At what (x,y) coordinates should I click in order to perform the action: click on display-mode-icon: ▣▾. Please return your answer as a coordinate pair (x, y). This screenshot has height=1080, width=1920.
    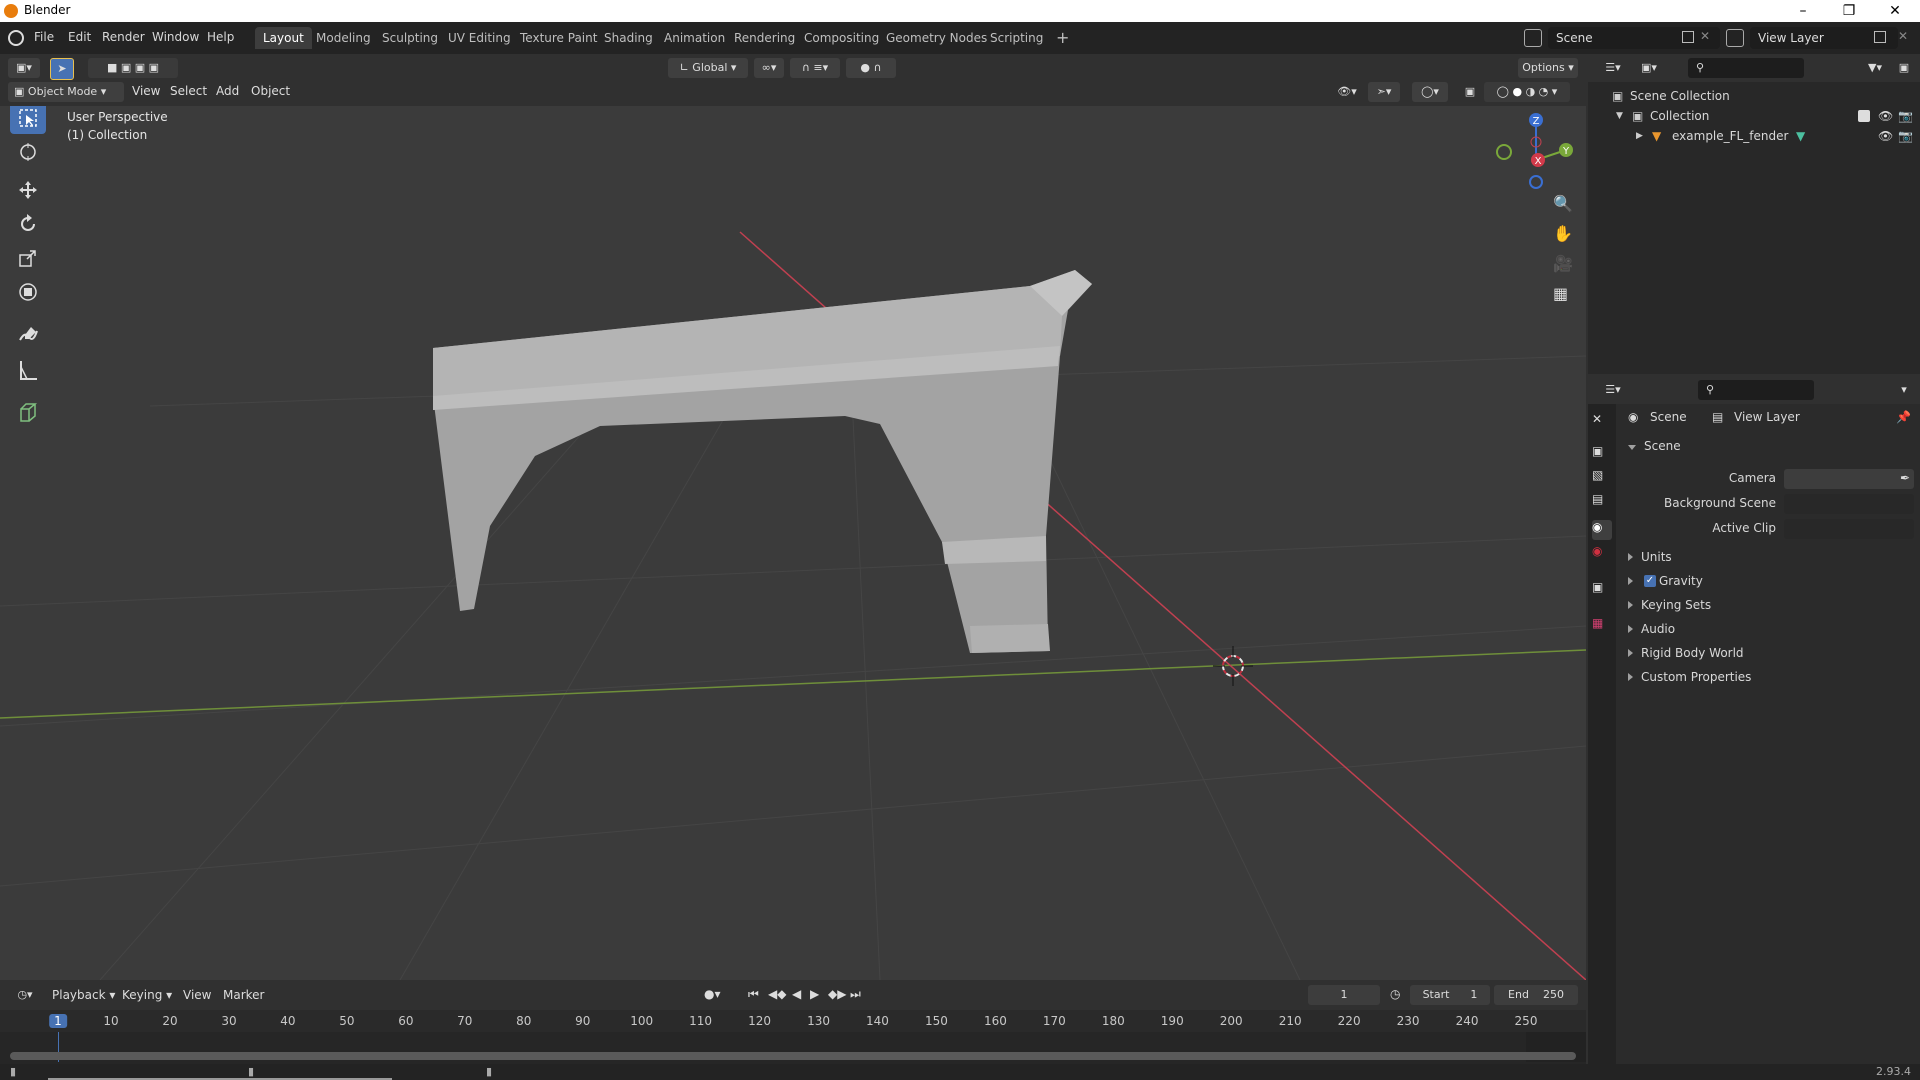
    Looking at the image, I should click on (1649, 68).